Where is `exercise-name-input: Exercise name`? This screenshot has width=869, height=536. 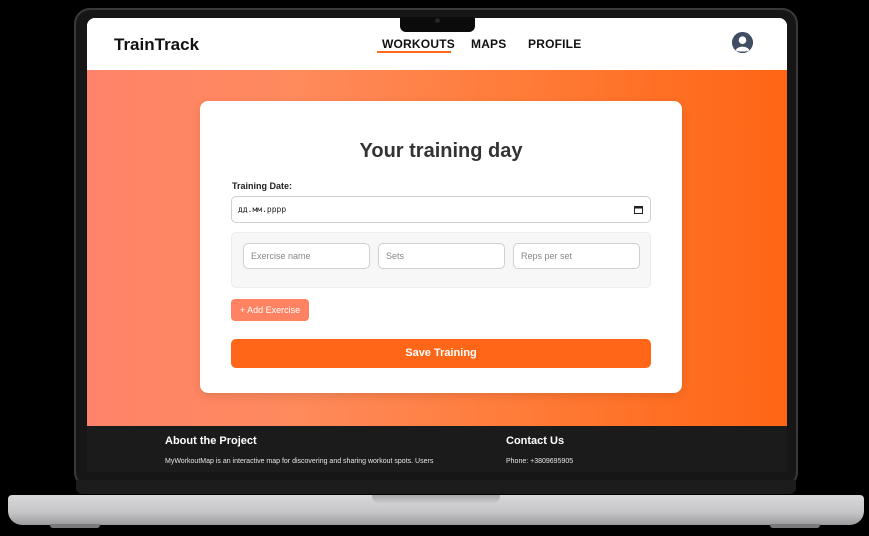
exercise-name-input: Exercise name is located at coordinates (306, 256).